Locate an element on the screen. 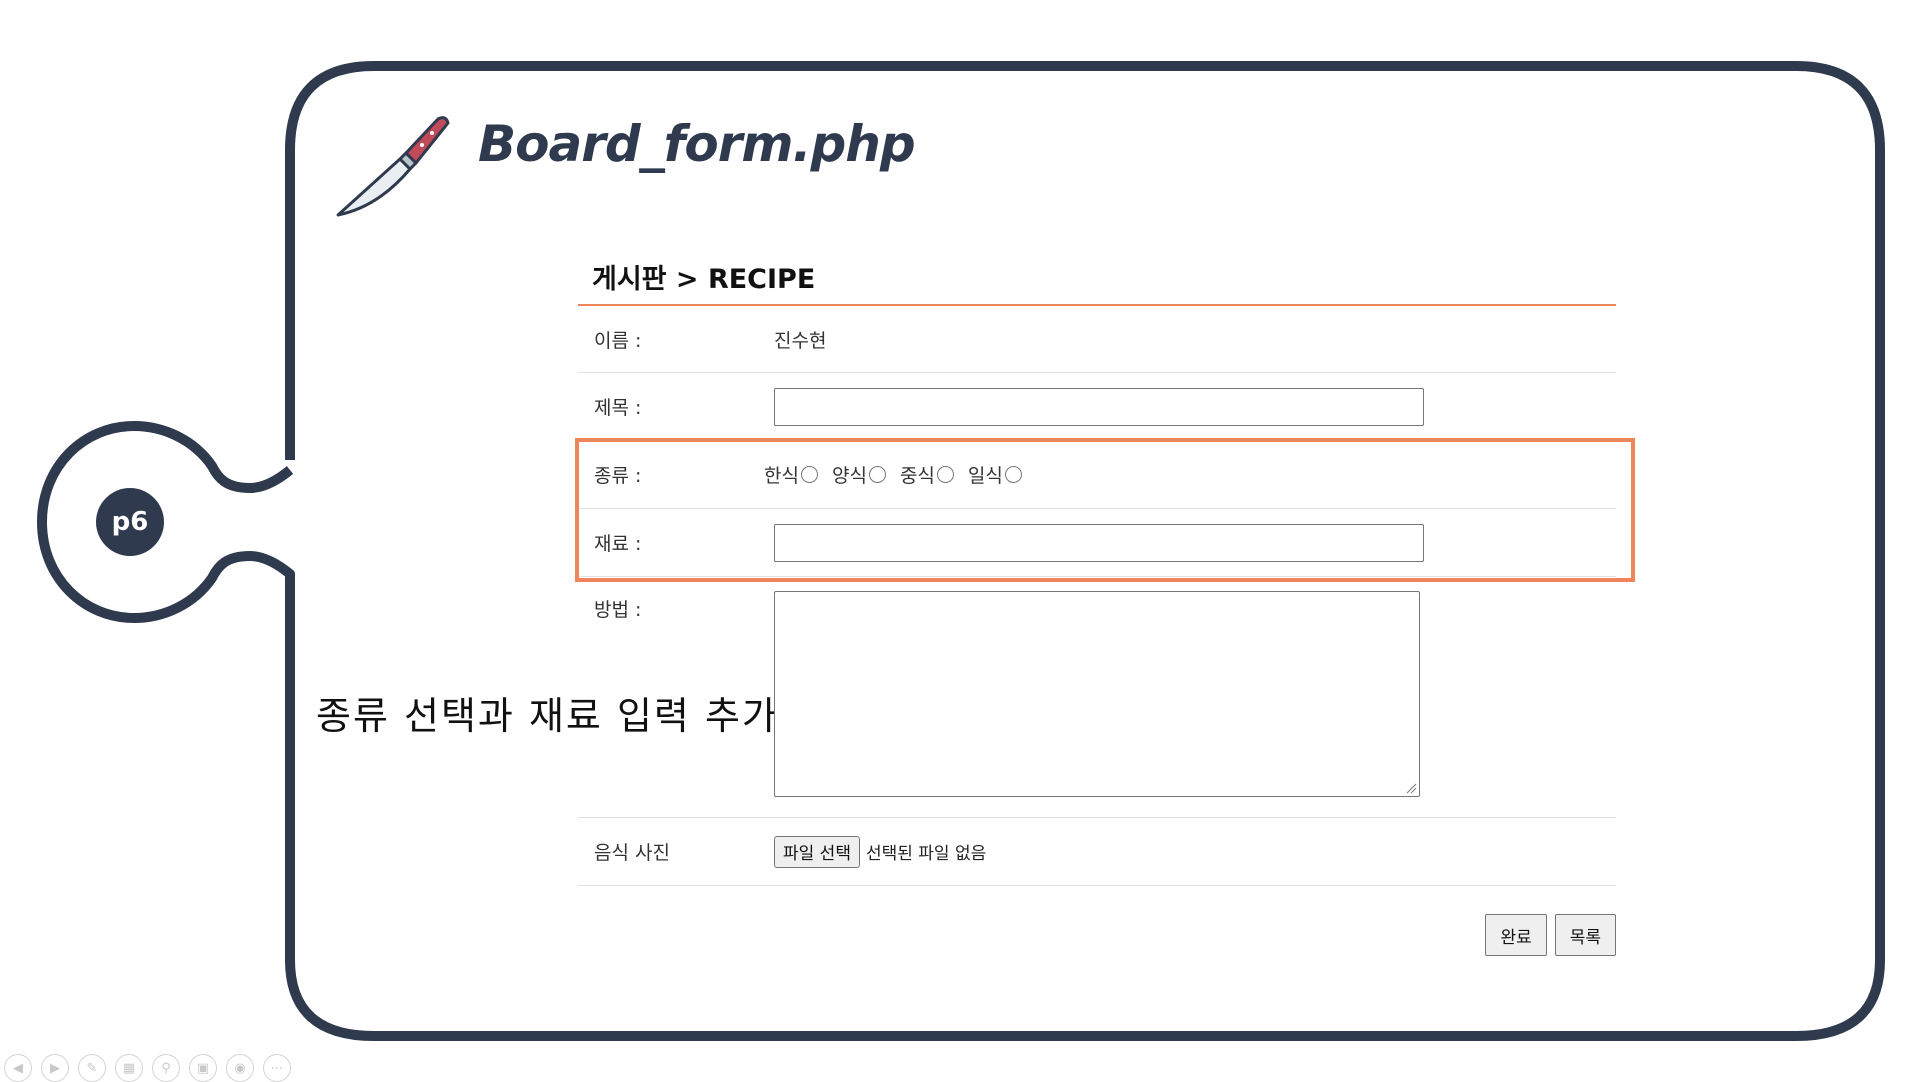 This screenshot has height=1082, width=1920. file-status: 선택된 파일 없음 is located at coordinates (926, 854).